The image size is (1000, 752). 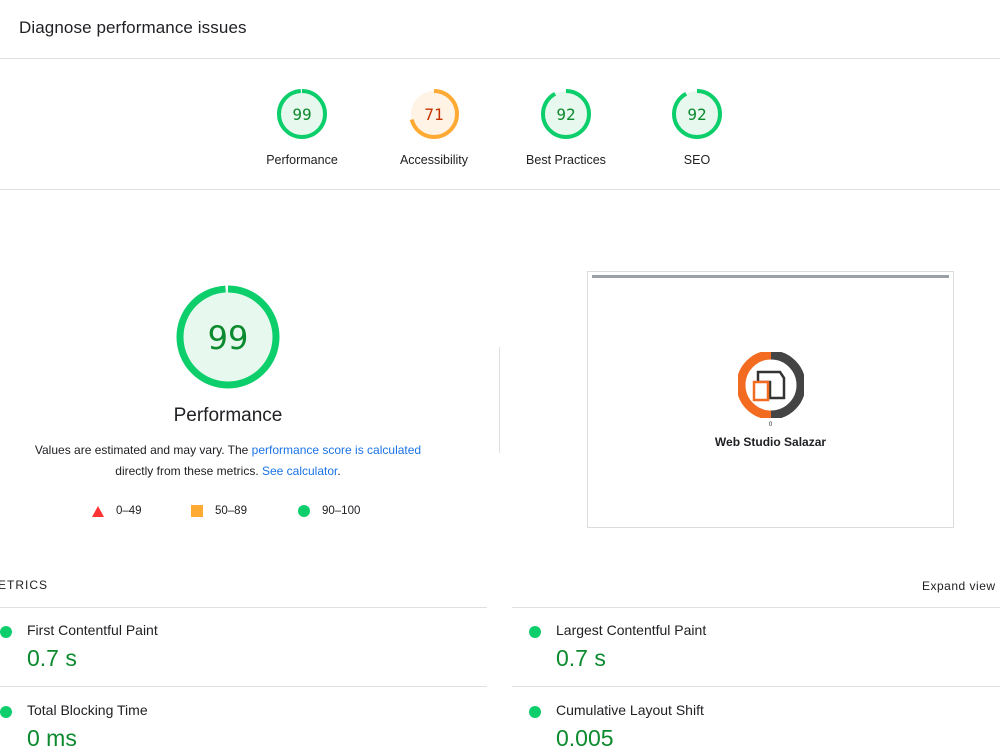 What do you see at coordinates (92, 630) in the screenshot?
I see `metric-name: First Contentful Paint` at bounding box center [92, 630].